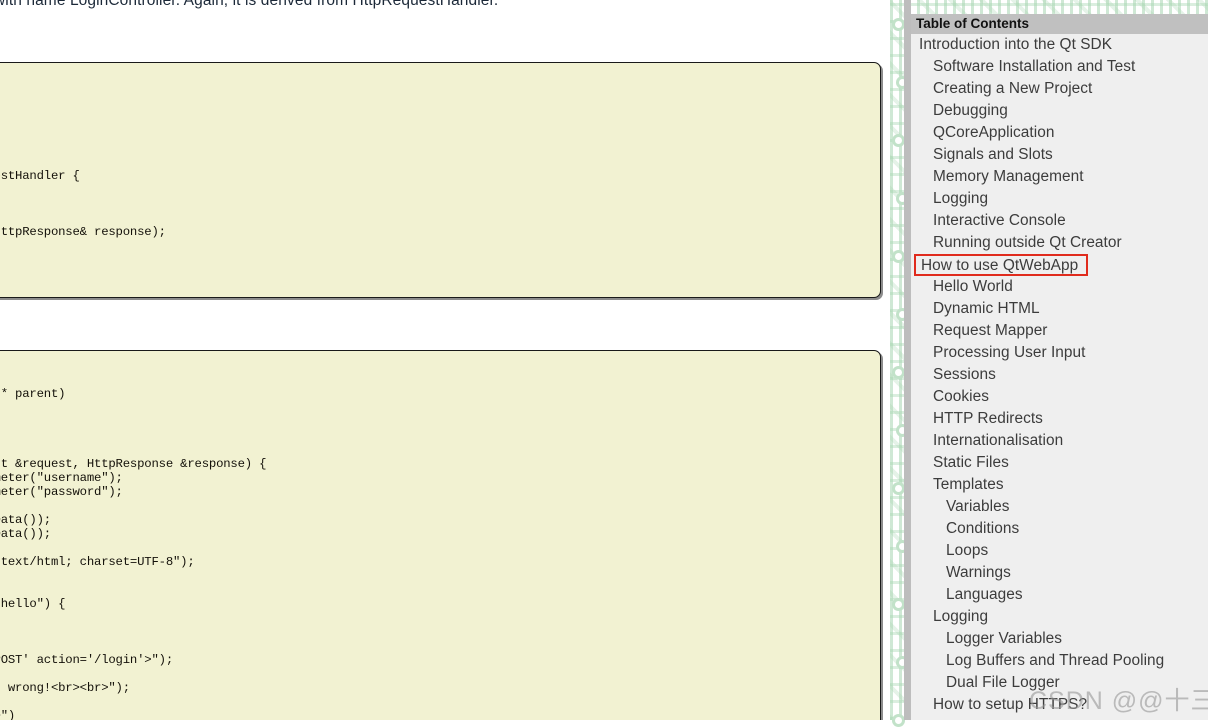 This screenshot has height=727, width=1208. Describe the element at coordinates (65, 688) in the screenshot. I see `code-line: e("No, that was wrong!<br><br>");` at that location.